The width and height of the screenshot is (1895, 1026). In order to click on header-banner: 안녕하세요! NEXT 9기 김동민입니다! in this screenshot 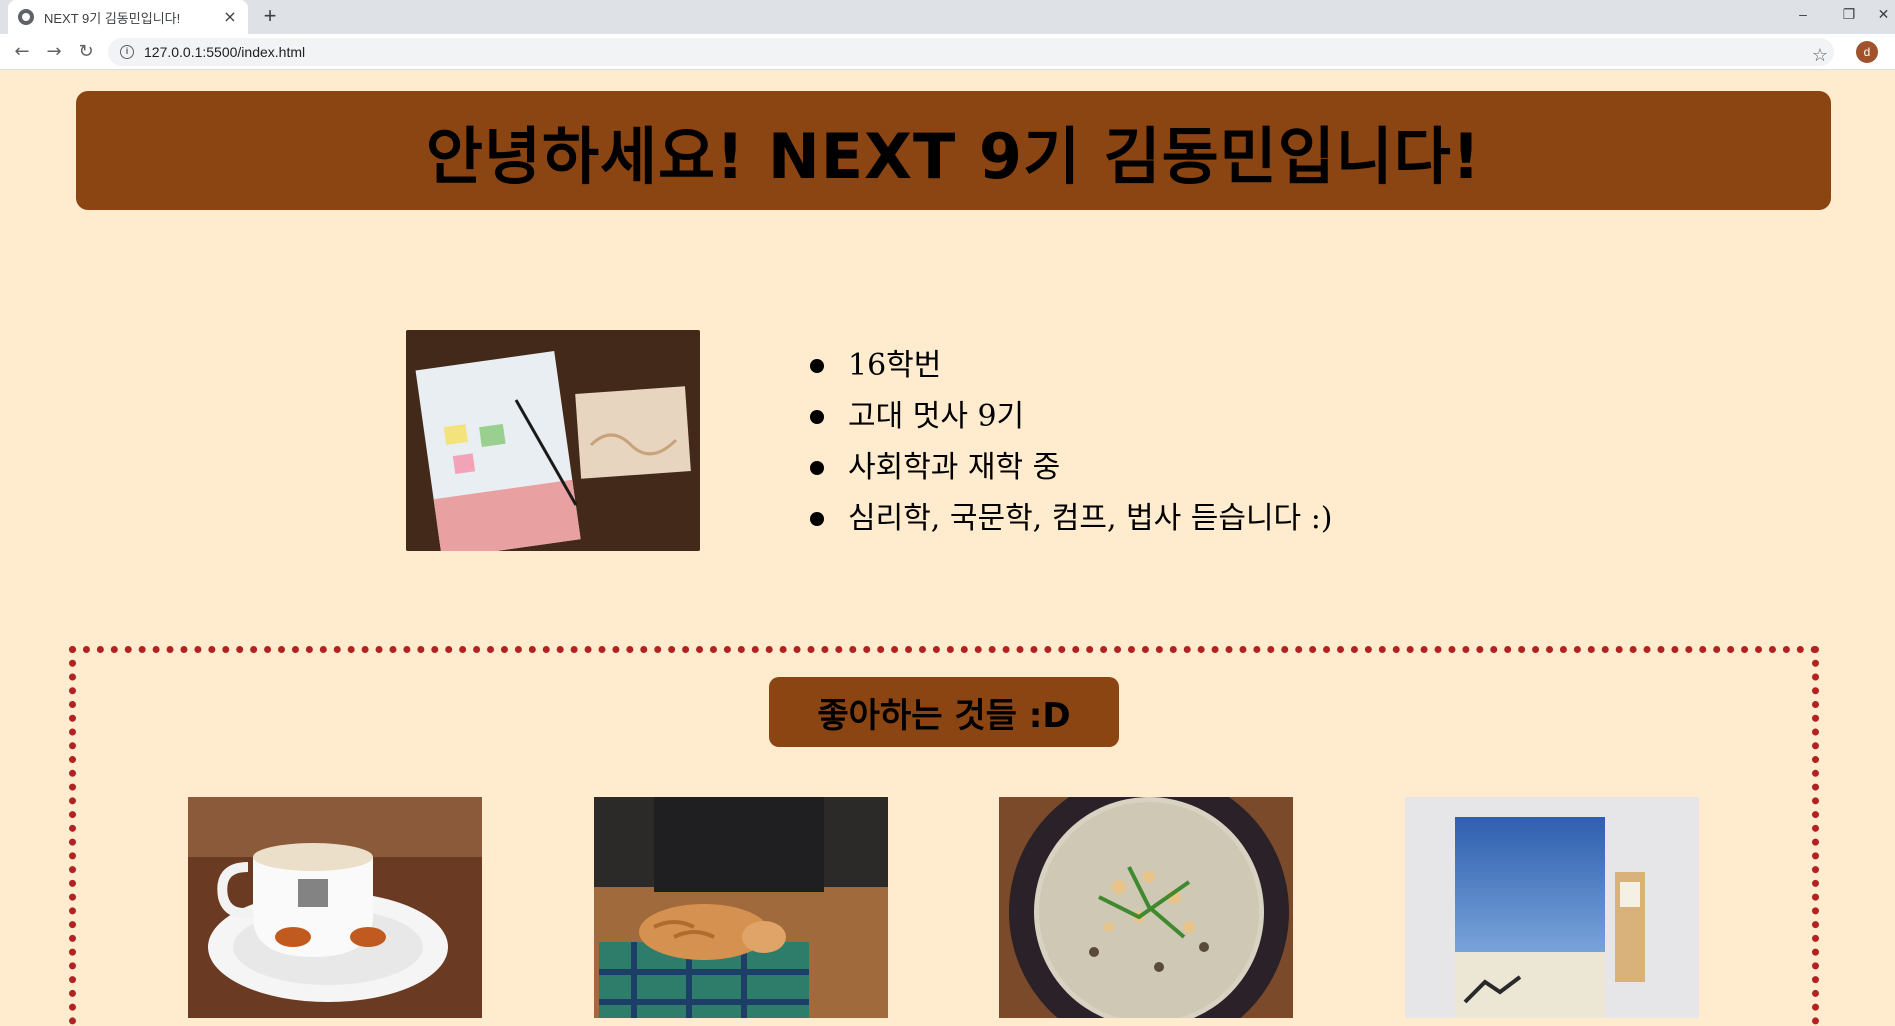, I will do `click(953, 150)`.